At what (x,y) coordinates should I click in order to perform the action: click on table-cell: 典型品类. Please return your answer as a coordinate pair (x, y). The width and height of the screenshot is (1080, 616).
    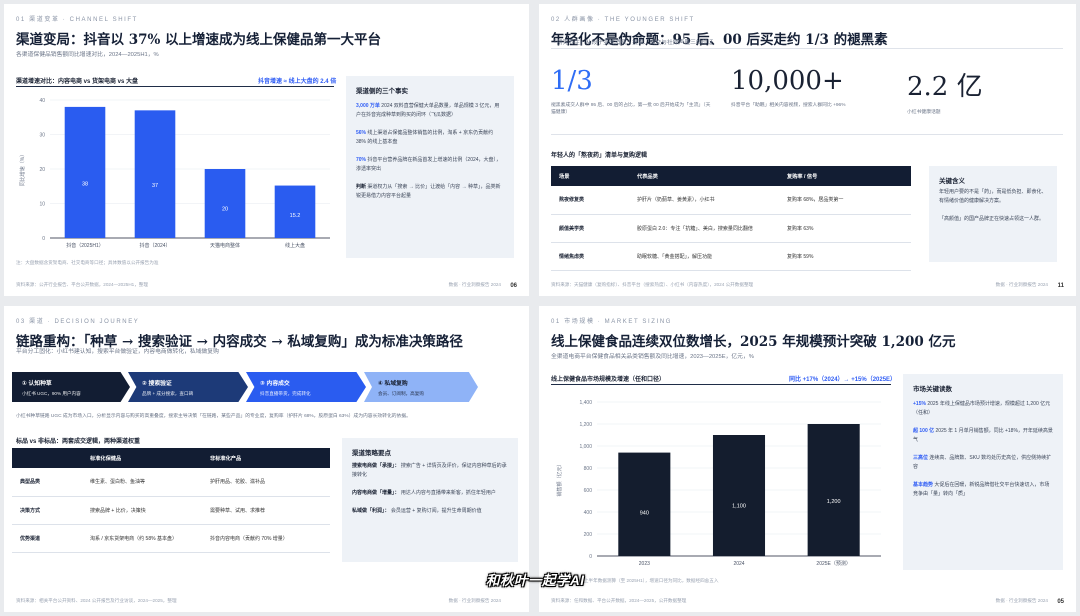
    Looking at the image, I should click on (47, 482).